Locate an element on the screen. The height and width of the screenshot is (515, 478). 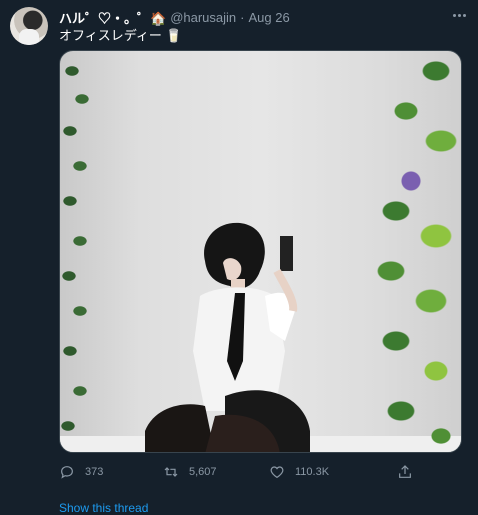
user-handle: @harusajin is located at coordinates (203, 17).